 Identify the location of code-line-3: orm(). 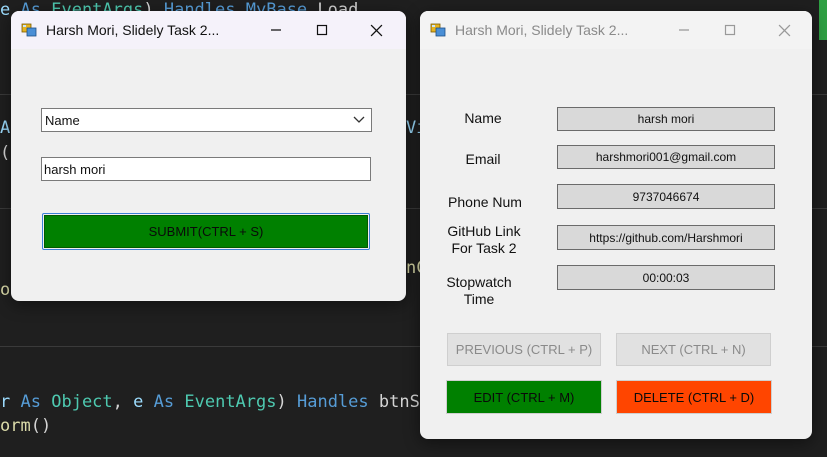
(26, 426).